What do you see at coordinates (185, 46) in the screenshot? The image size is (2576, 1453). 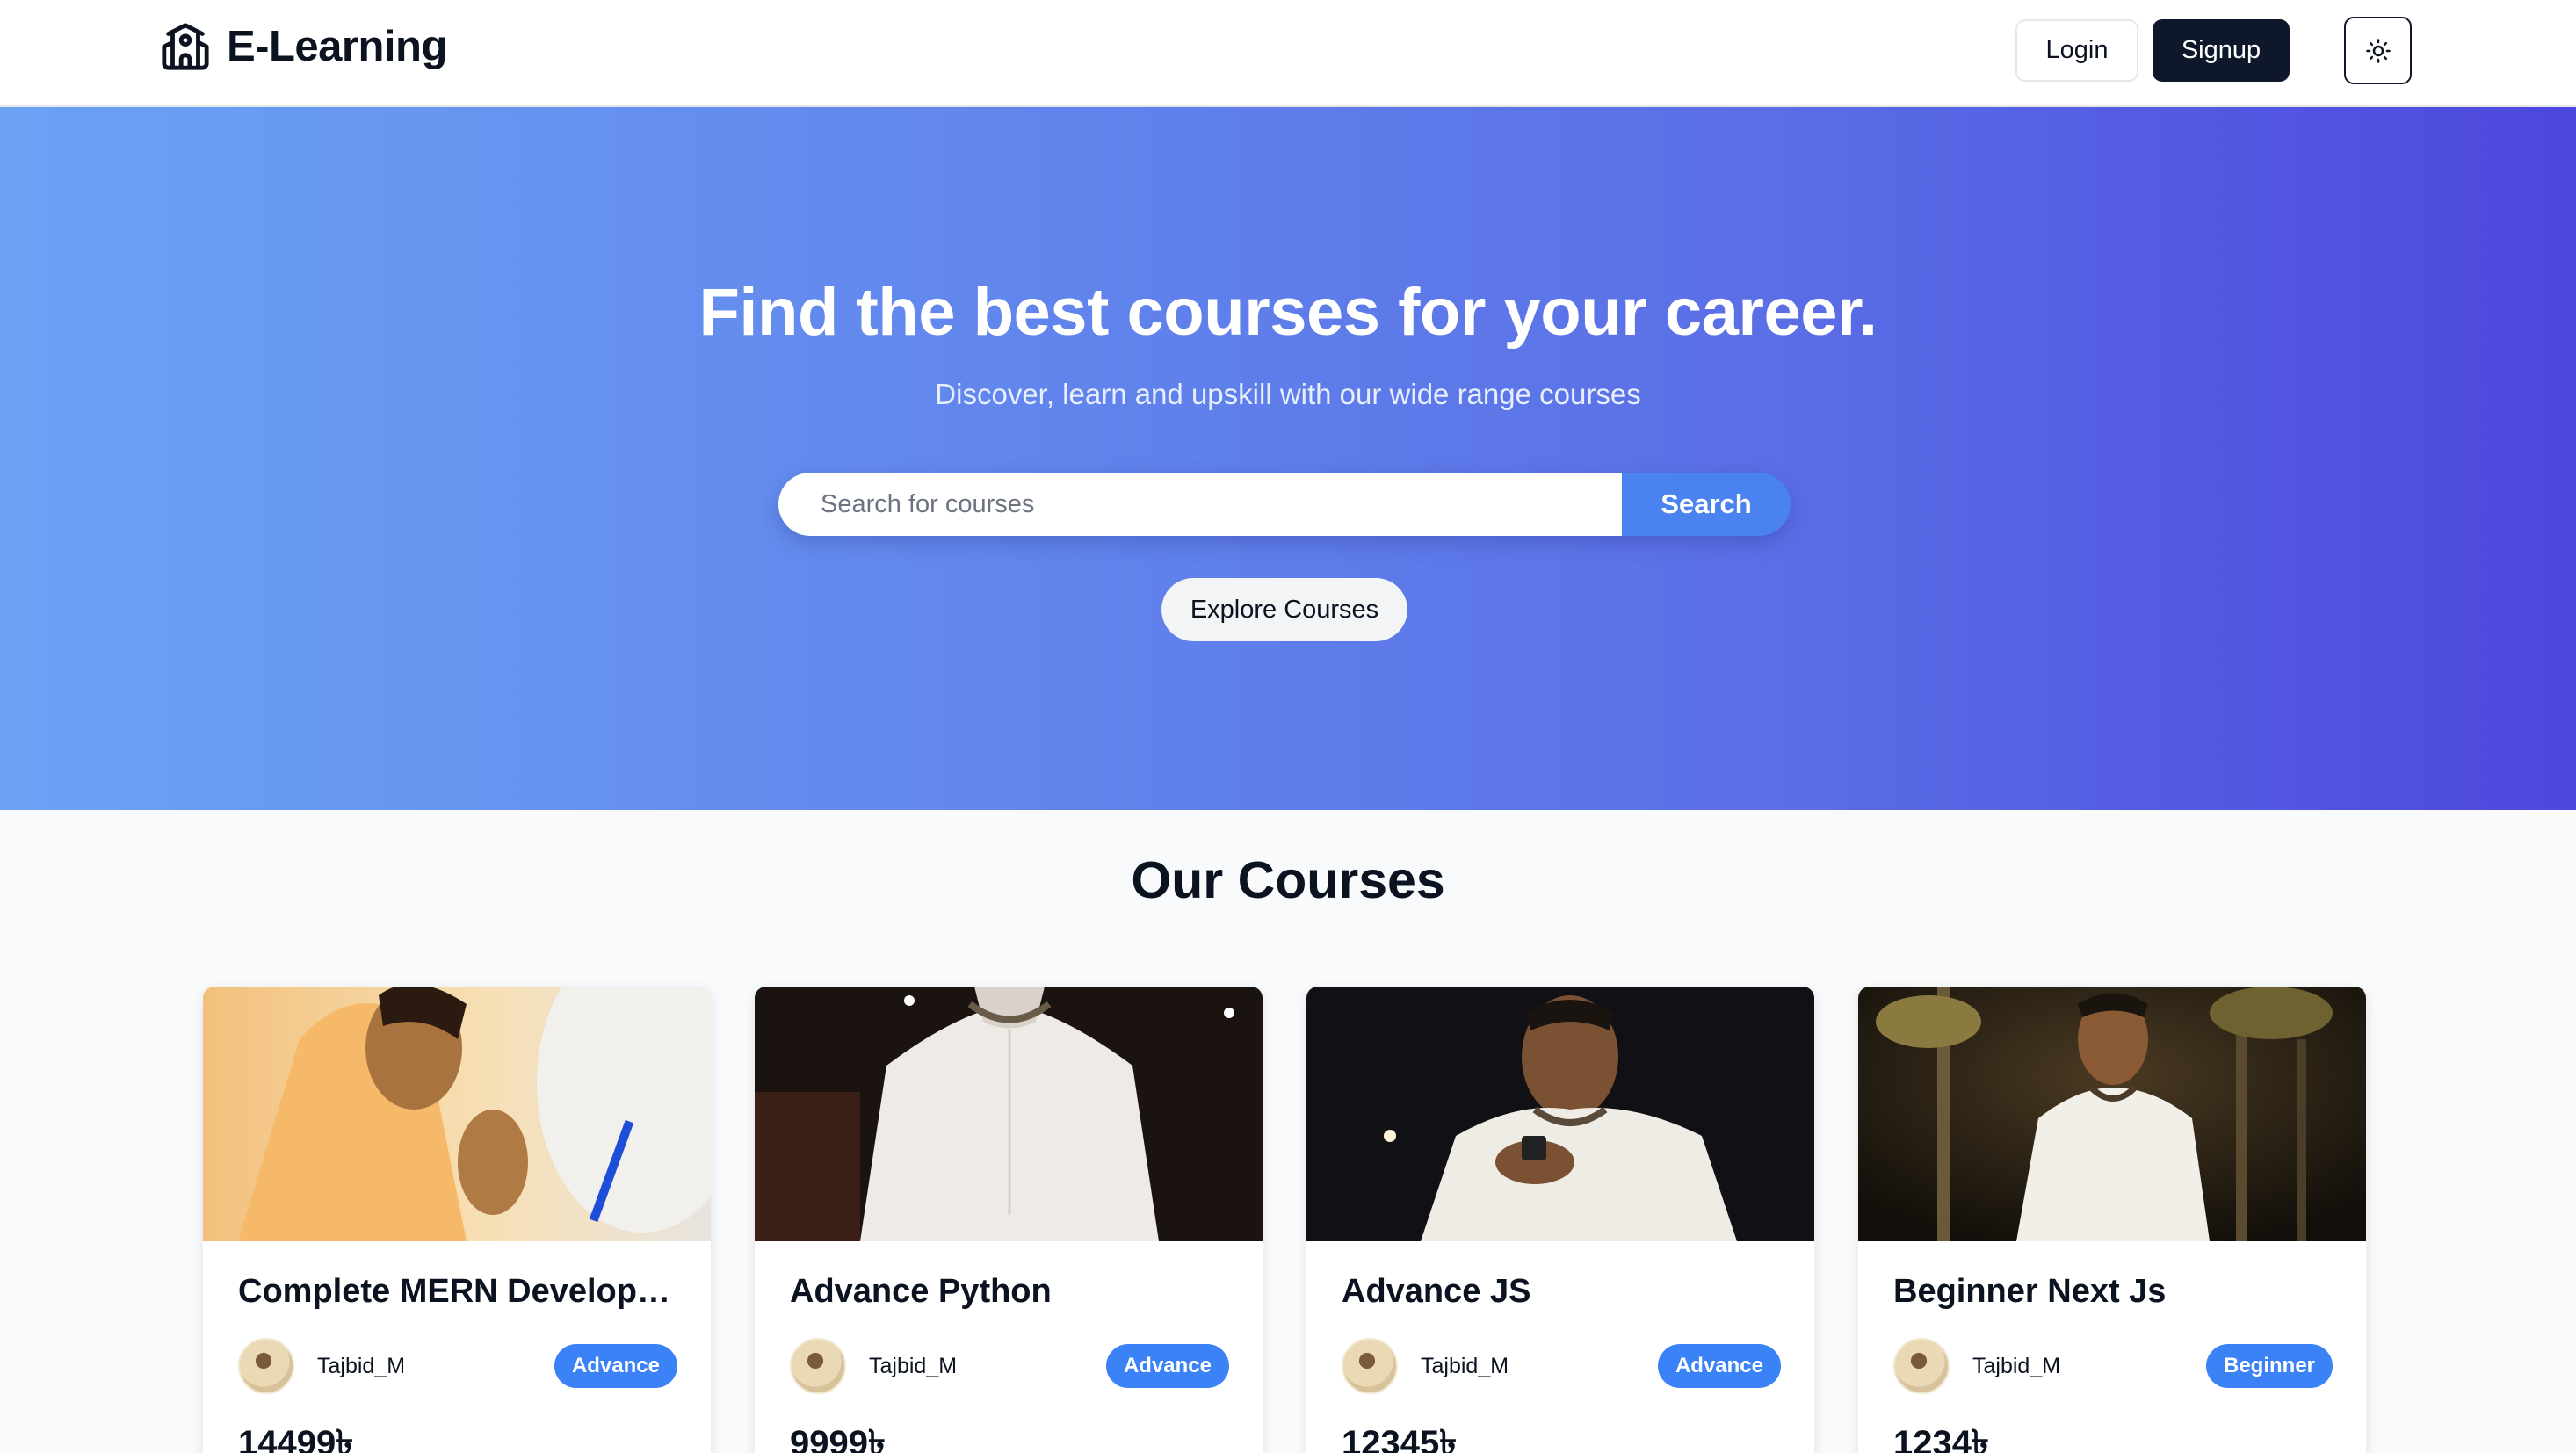 I see `school-icon` at bounding box center [185, 46].